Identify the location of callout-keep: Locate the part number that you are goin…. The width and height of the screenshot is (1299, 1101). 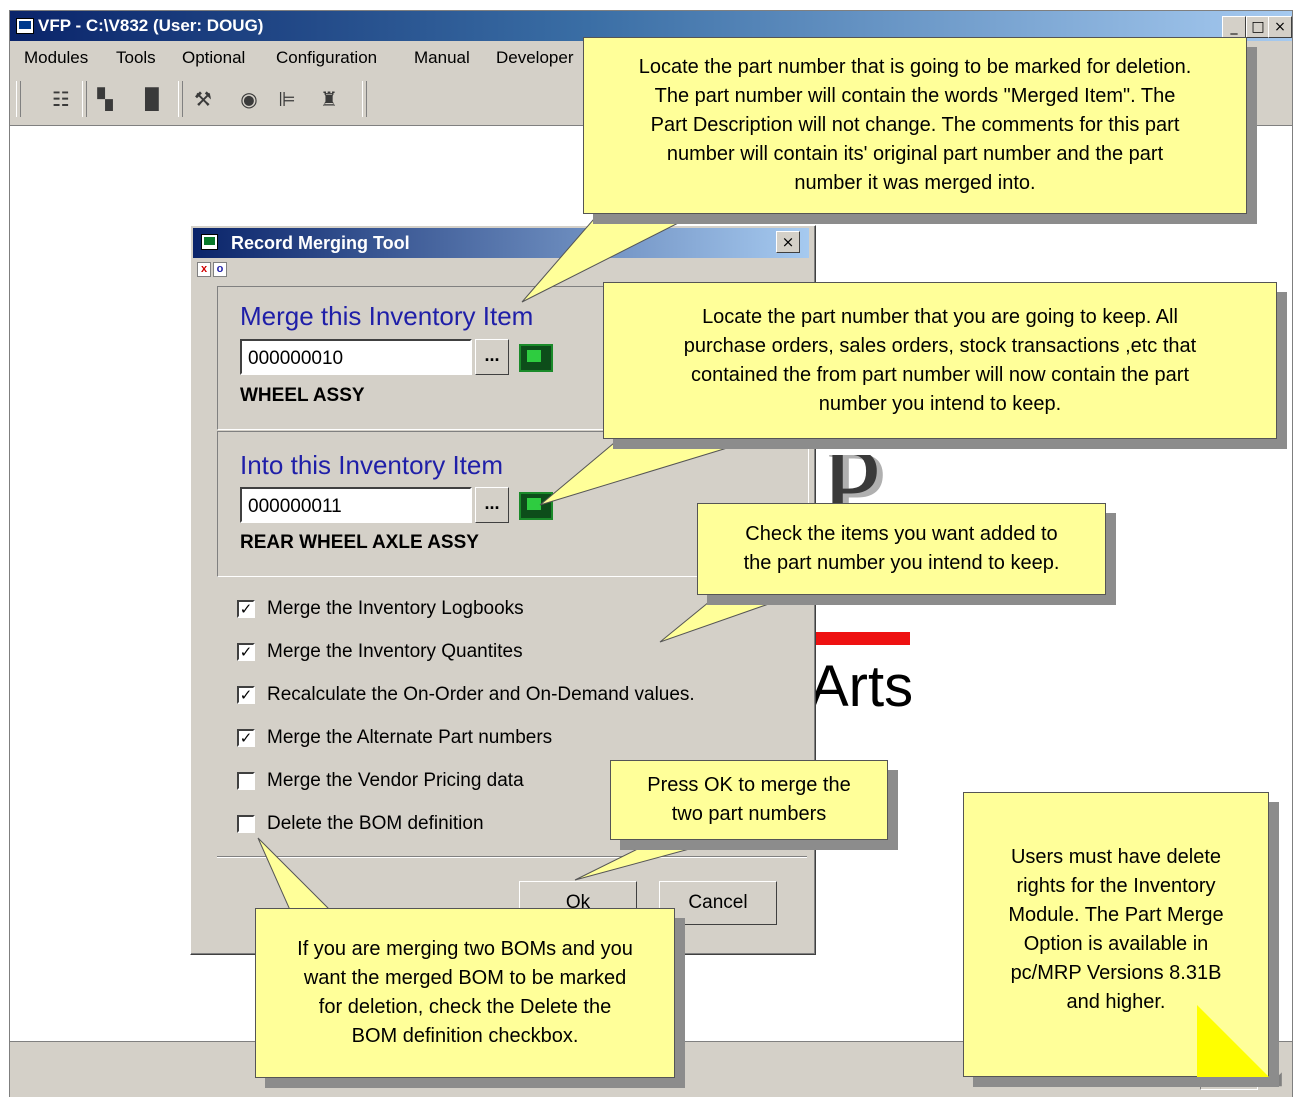
(940, 360).